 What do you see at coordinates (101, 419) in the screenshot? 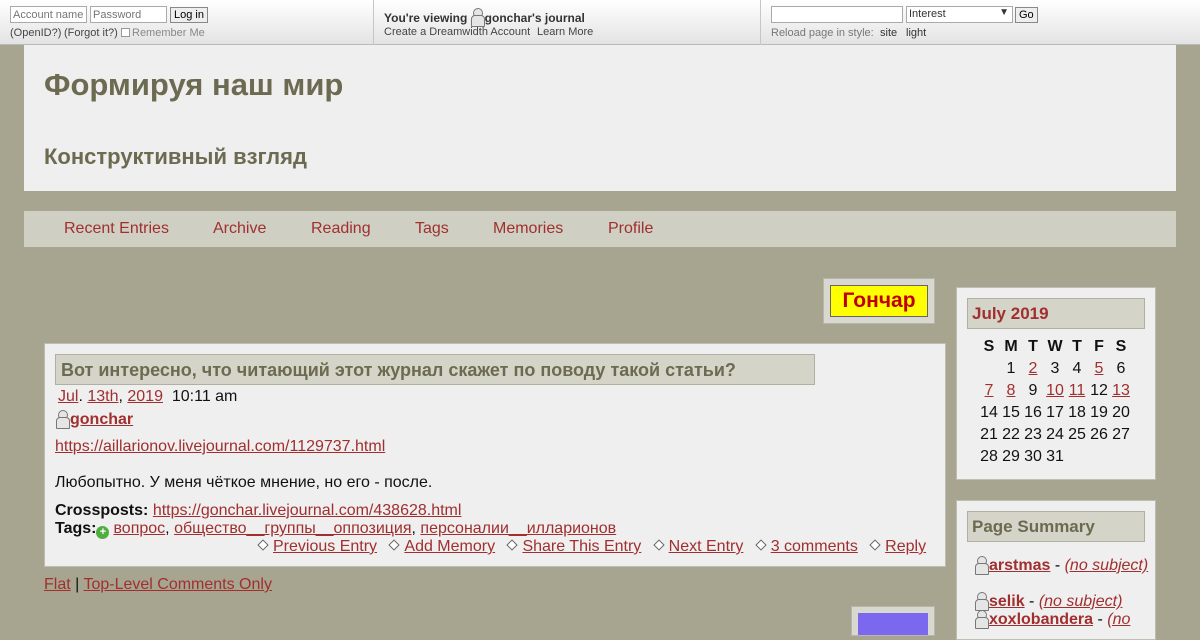
I see `entry-author-link: gonchar` at bounding box center [101, 419].